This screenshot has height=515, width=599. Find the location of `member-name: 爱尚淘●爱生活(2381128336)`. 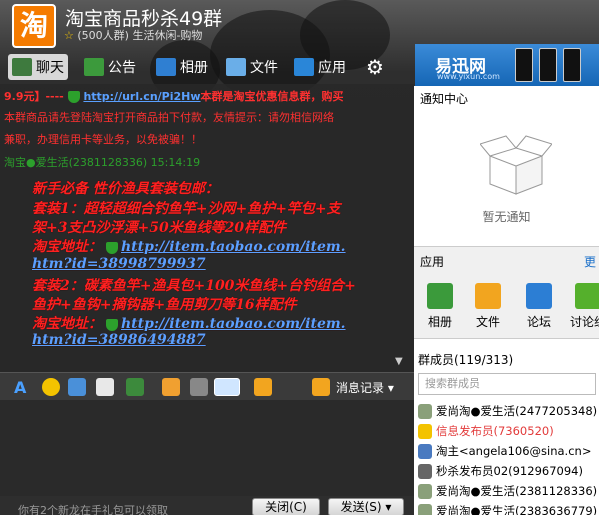

member-name: 爱尚淘●爱生活(2381128336) is located at coordinates (517, 491).